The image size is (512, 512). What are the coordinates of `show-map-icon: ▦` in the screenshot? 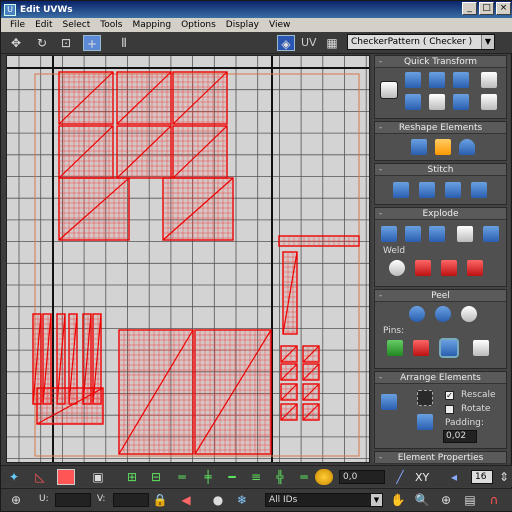 It's located at (332, 43).